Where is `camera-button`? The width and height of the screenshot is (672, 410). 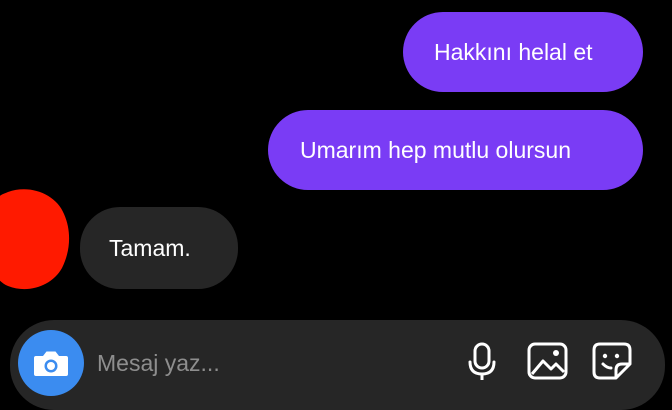
camera-button is located at coordinates (51, 363).